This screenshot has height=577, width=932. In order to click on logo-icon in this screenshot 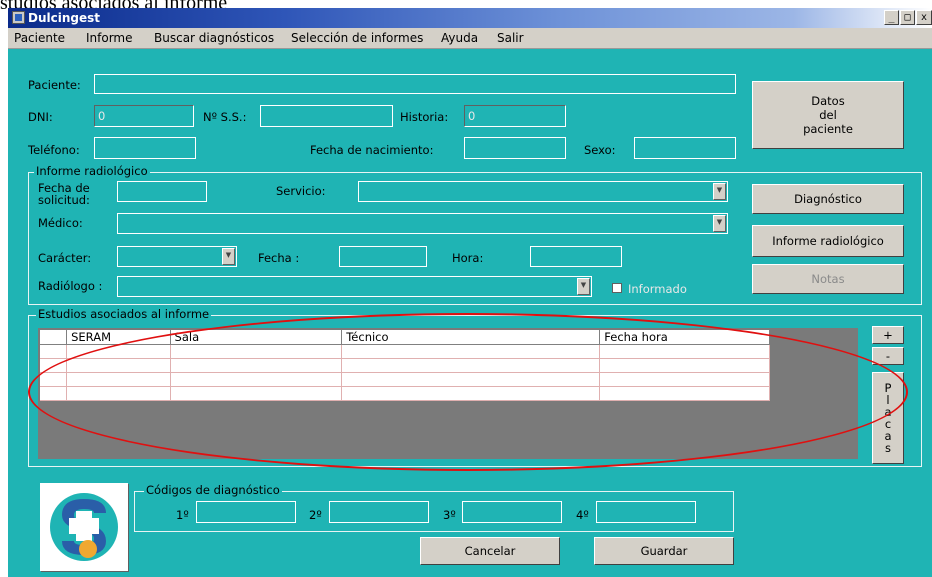, I will do `click(84, 527)`.